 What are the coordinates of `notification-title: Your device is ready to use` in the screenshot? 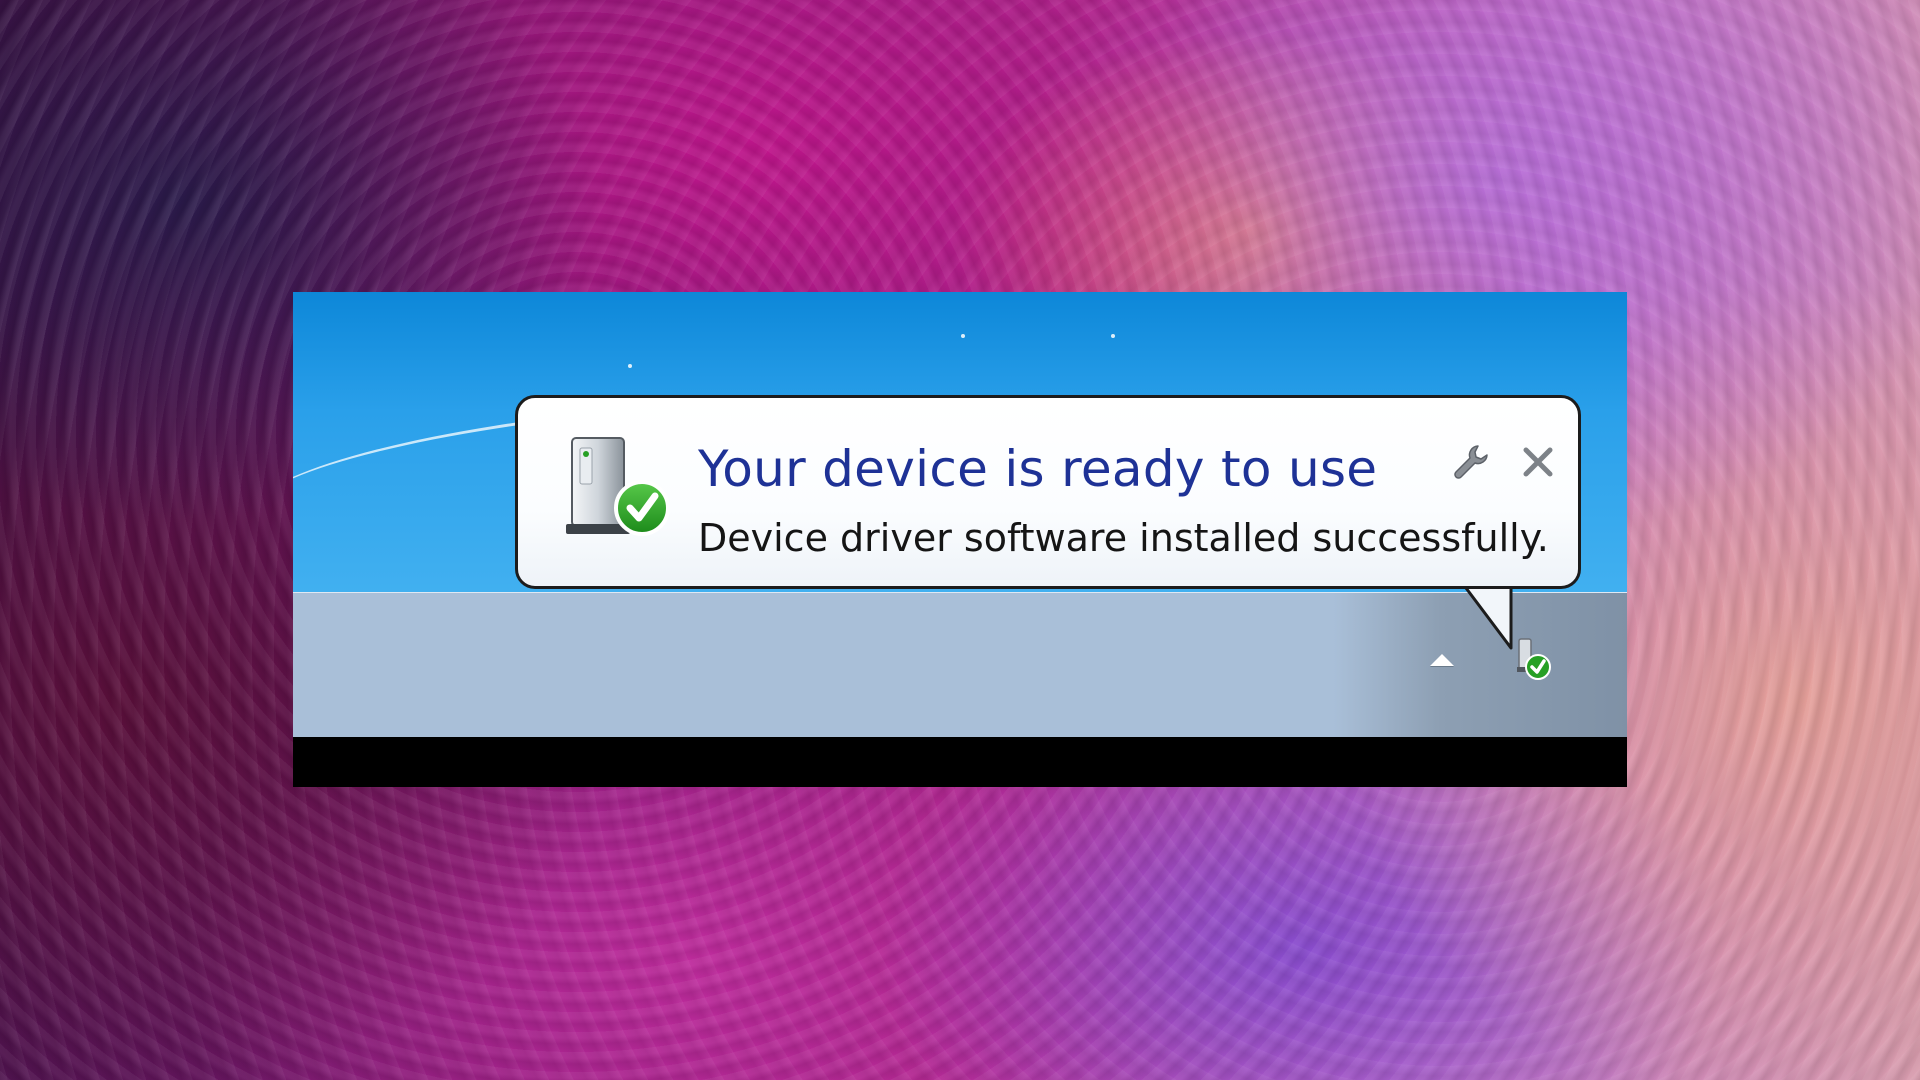 It's located at (1038, 469).